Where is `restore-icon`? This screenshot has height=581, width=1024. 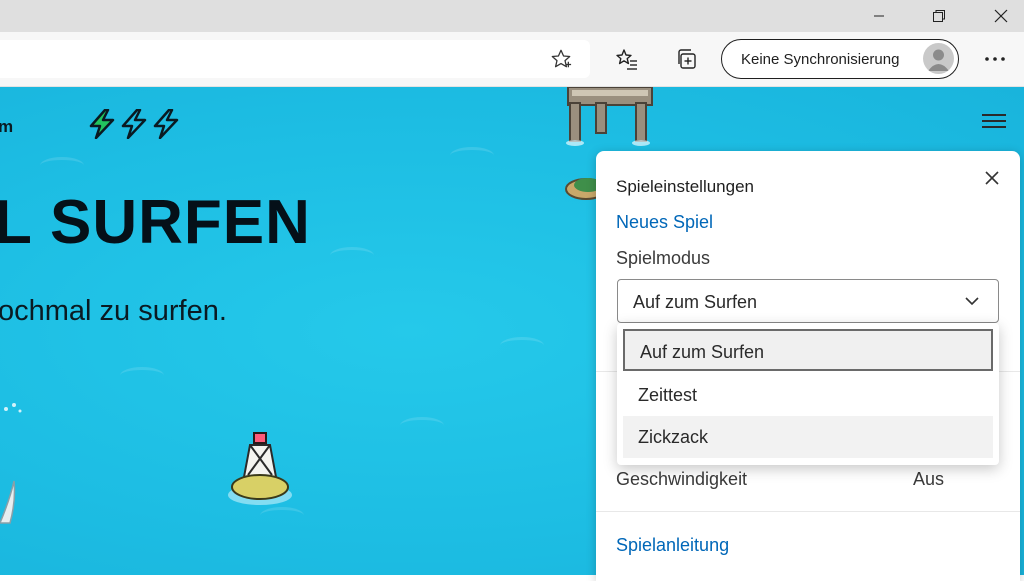
restore-icon is located at coordinates (939, 16).